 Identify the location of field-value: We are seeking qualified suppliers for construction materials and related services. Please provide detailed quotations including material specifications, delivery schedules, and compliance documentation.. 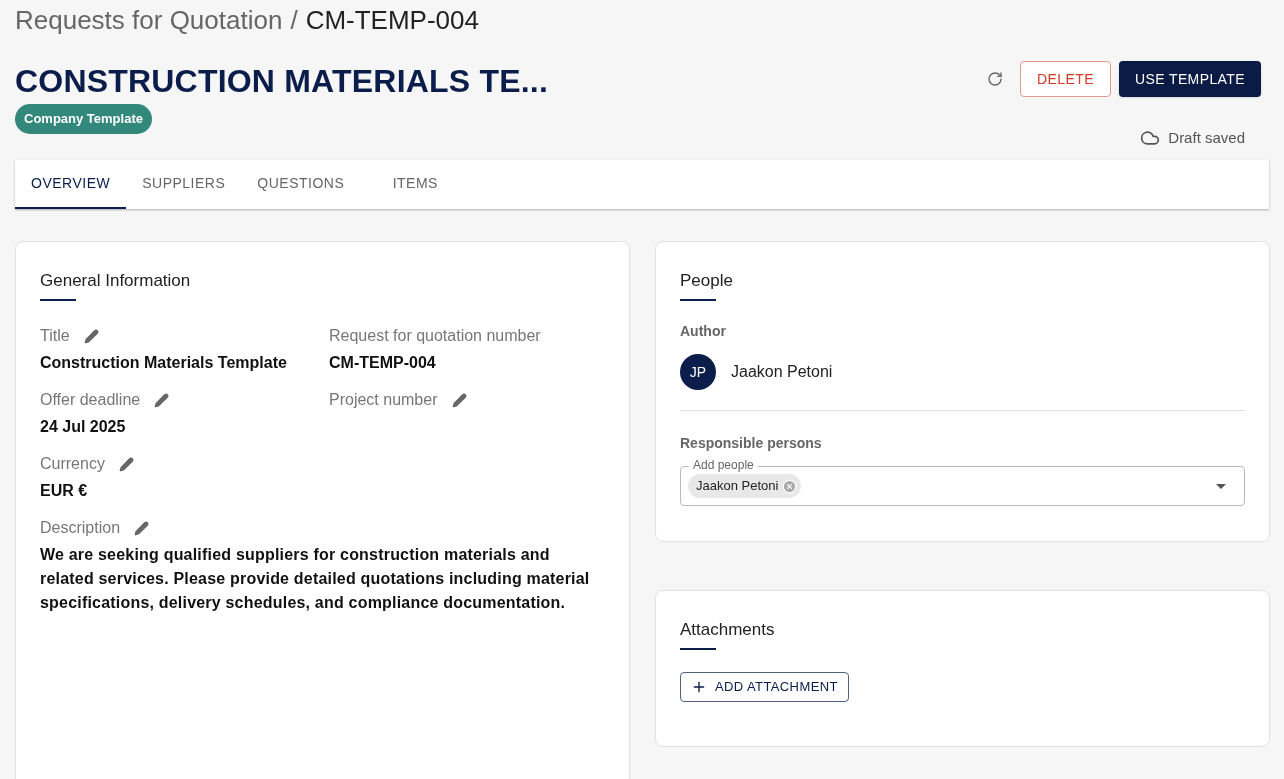
(315, 579).